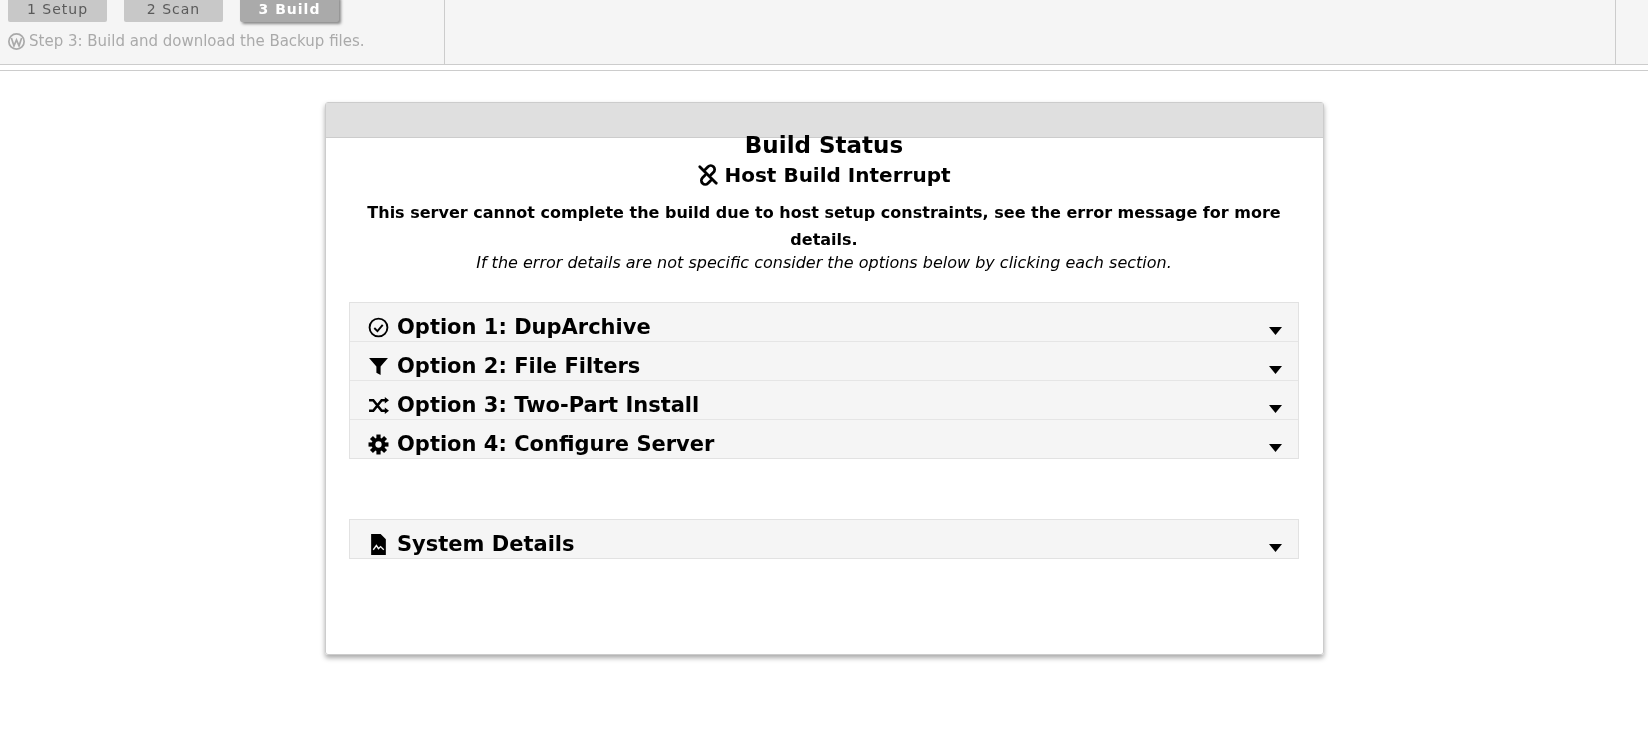  I want to click on hint-text: If the error details are not specific consider the options below by clicking each section., so click(824, 262).